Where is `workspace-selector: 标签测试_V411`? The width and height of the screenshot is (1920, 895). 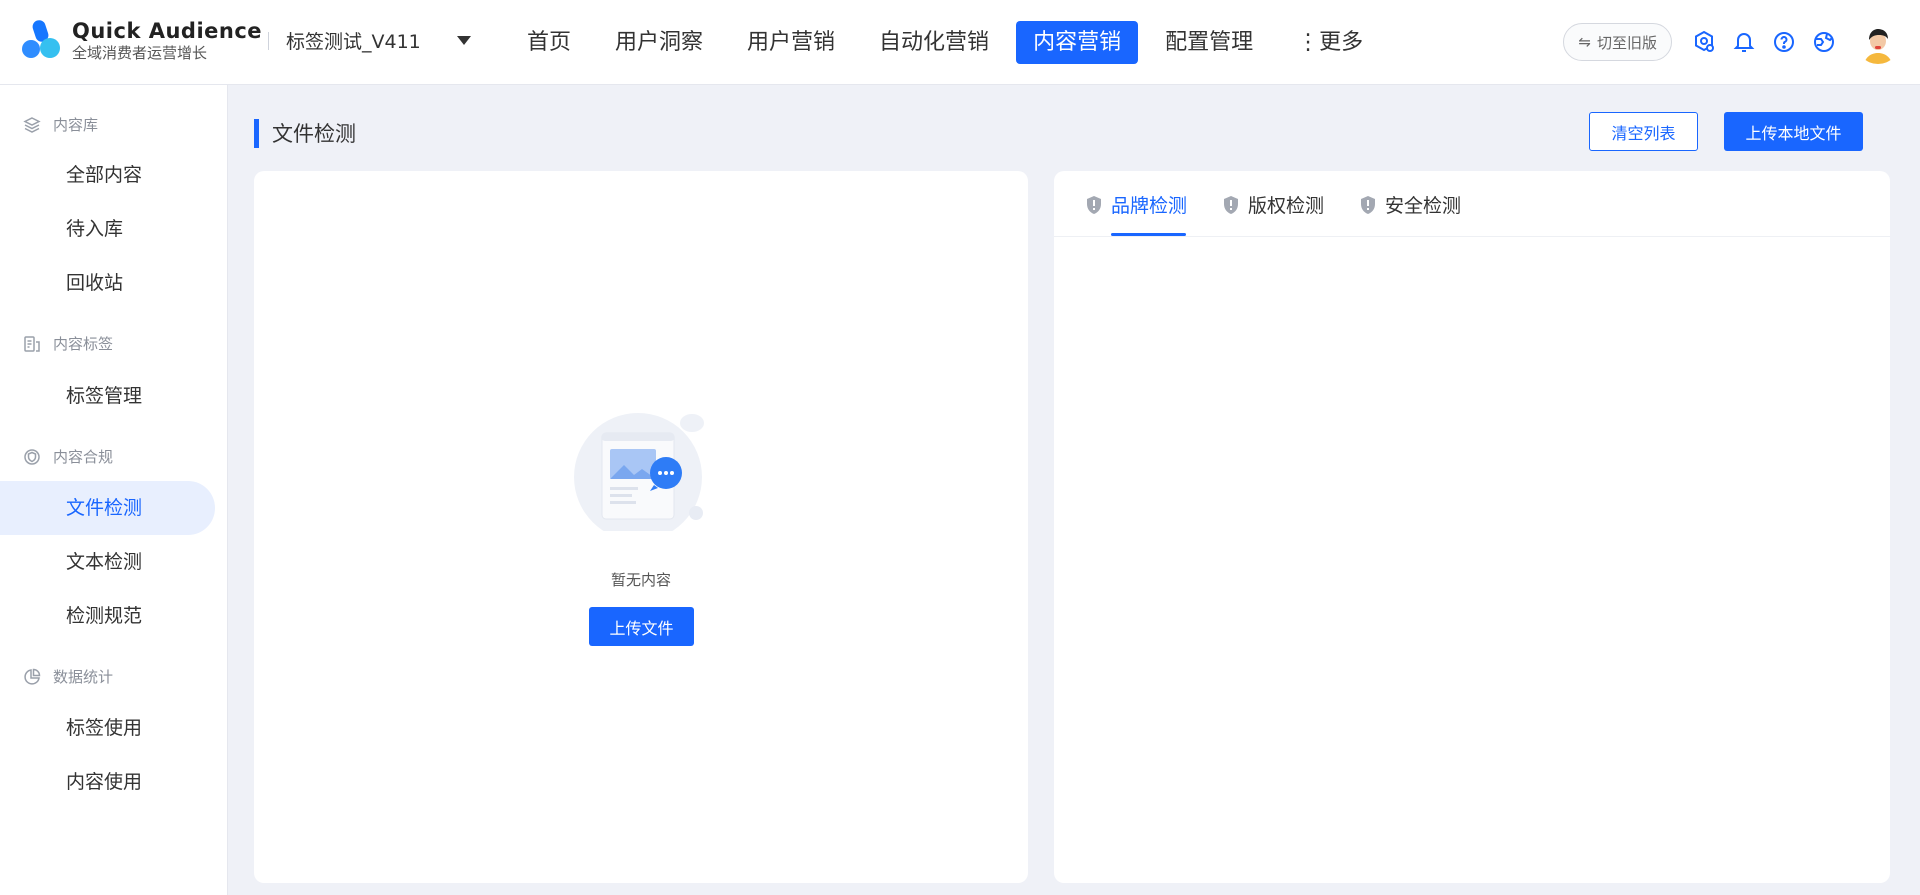
workspace-selector: 标签测试_V411 is located at coordinates (378, 40).